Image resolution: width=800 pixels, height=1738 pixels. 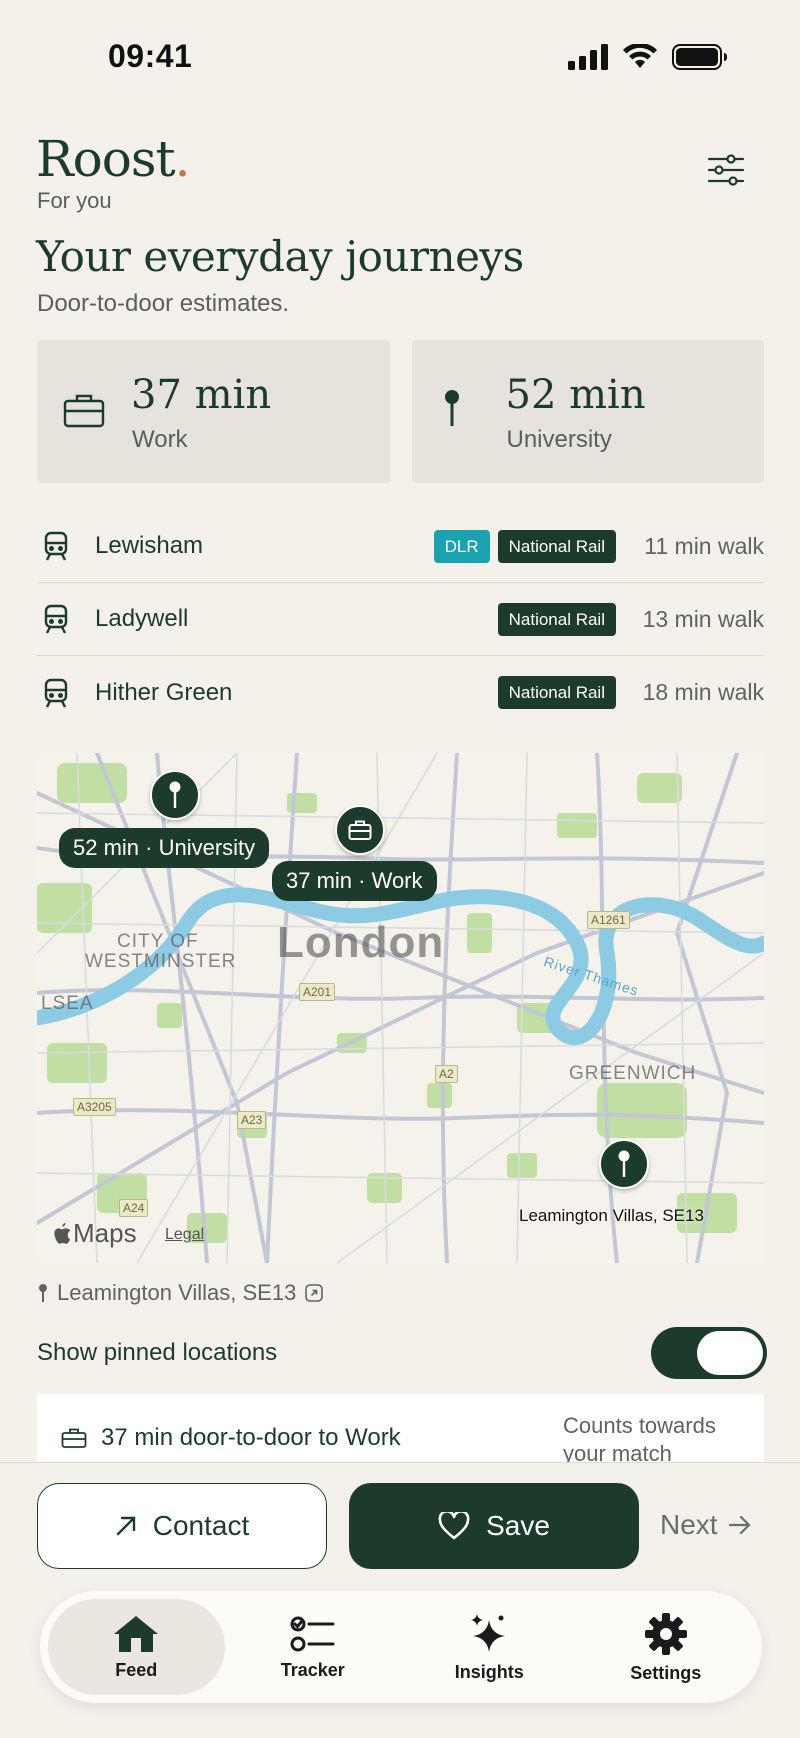 I want to click on station-row-hither-green: Hither Green National Rail 18 min walk, so click(x=400, y=692).